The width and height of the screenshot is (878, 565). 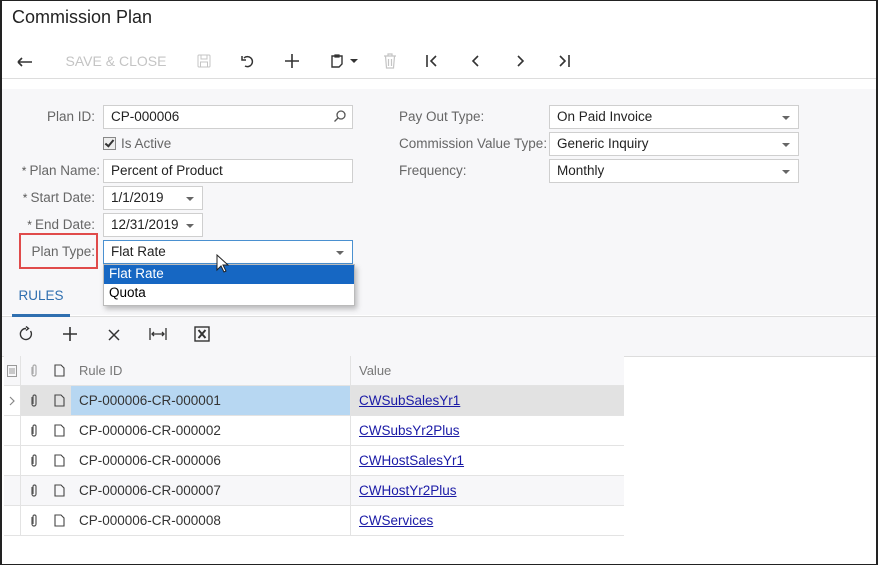 What do you see at coordinates (223, 266) in the screenshot?
I see `mouse-pointer-icon` at bounding box center [223, 266].